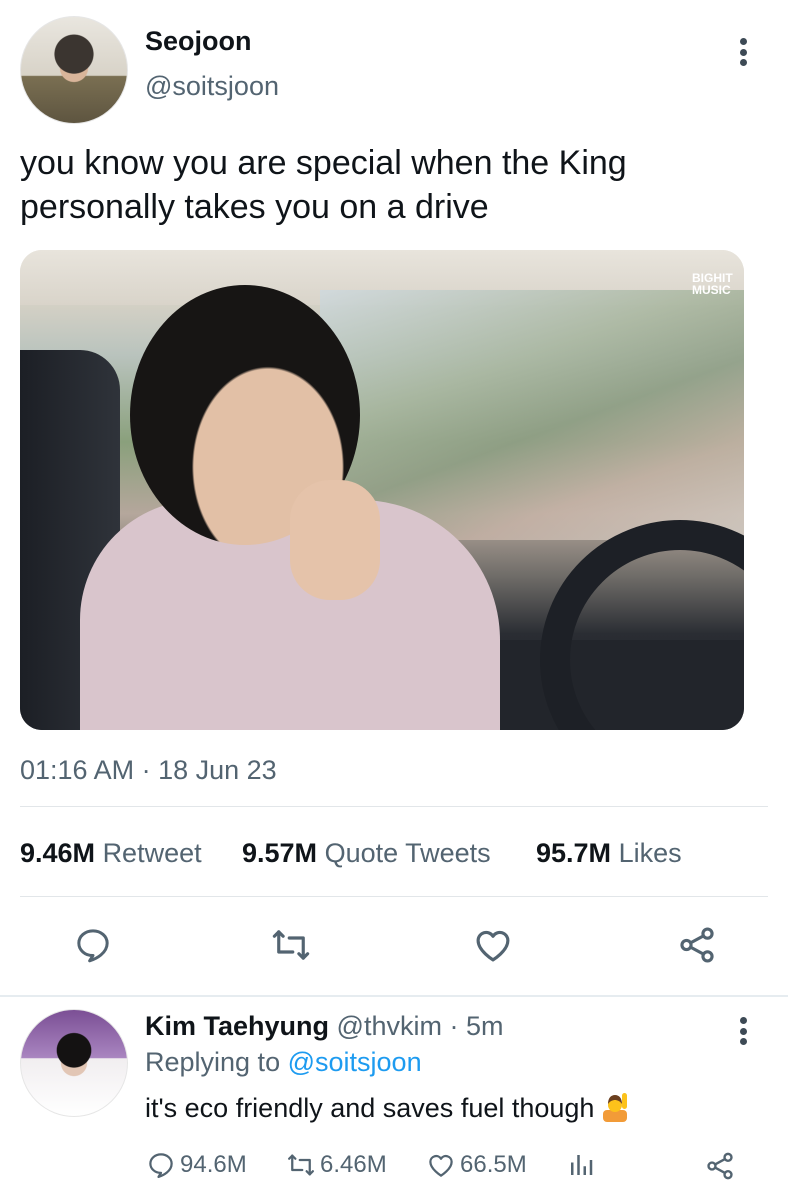 Image resolution: width=788 pixels, height=1200 pixels. What do you see at coordinates (722, 1166) in the screenshot?
I see `reply-share-icon` at bounding box center [722, 1166].